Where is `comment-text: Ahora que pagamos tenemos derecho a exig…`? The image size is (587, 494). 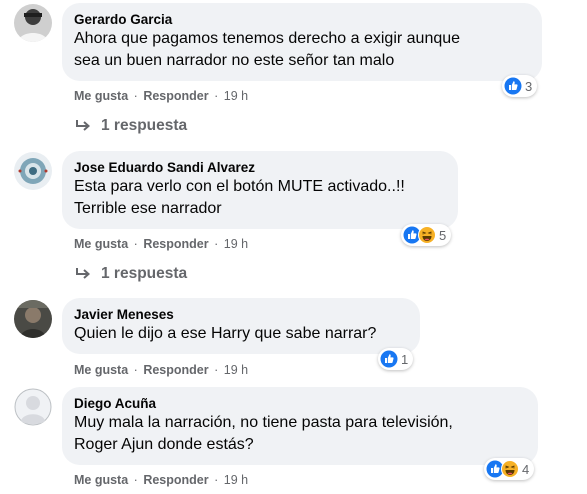
comment-text: Ahora que pagamos tenemos derecho a exig… is located at coordinates (267, 49).